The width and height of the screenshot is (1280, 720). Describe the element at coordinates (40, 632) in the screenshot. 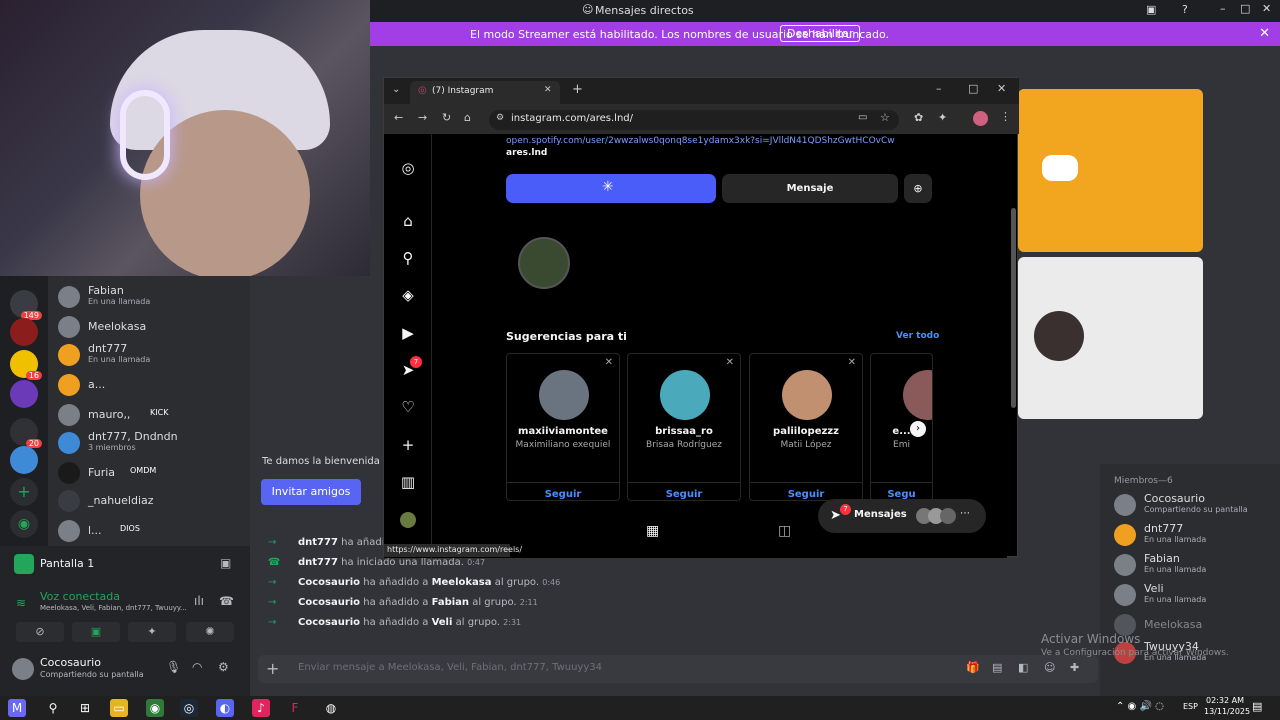

I see `camera-button: ⊘` at that location.